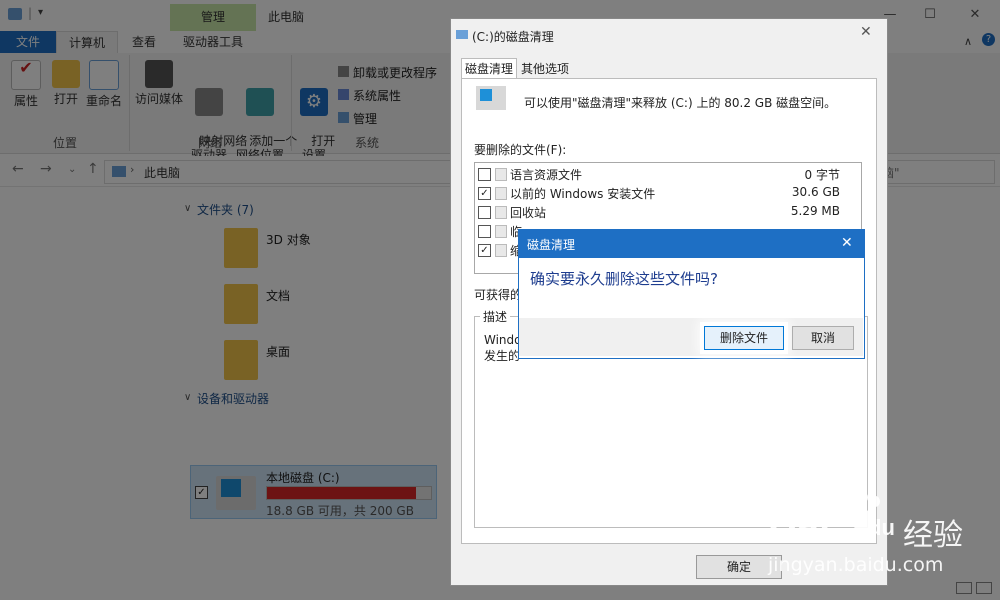 The height and width of the screenshot is (600, 1000). I want to click on baidu-watermark: Bai du 经验 jingyan.baidu.com, so click(883, 536).